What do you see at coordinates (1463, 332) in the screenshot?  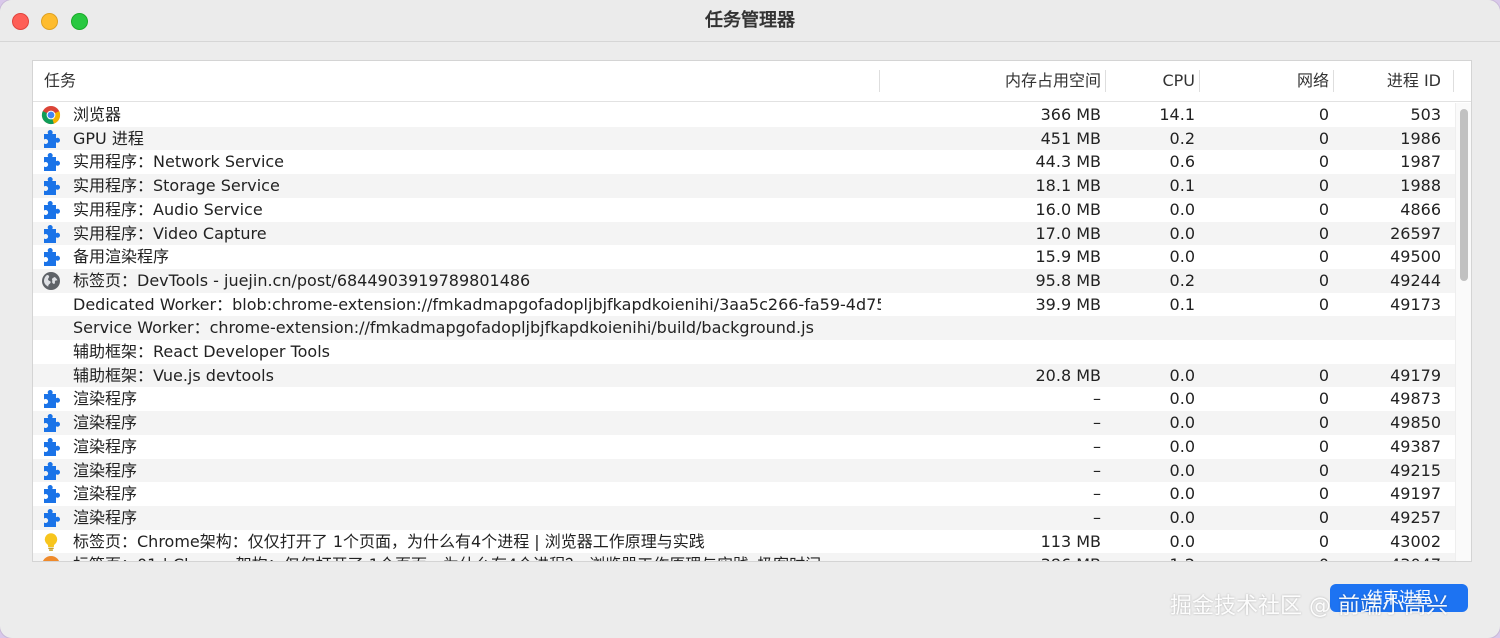 I see `vertical-scrollbar` at bounding box center [1463, 332].